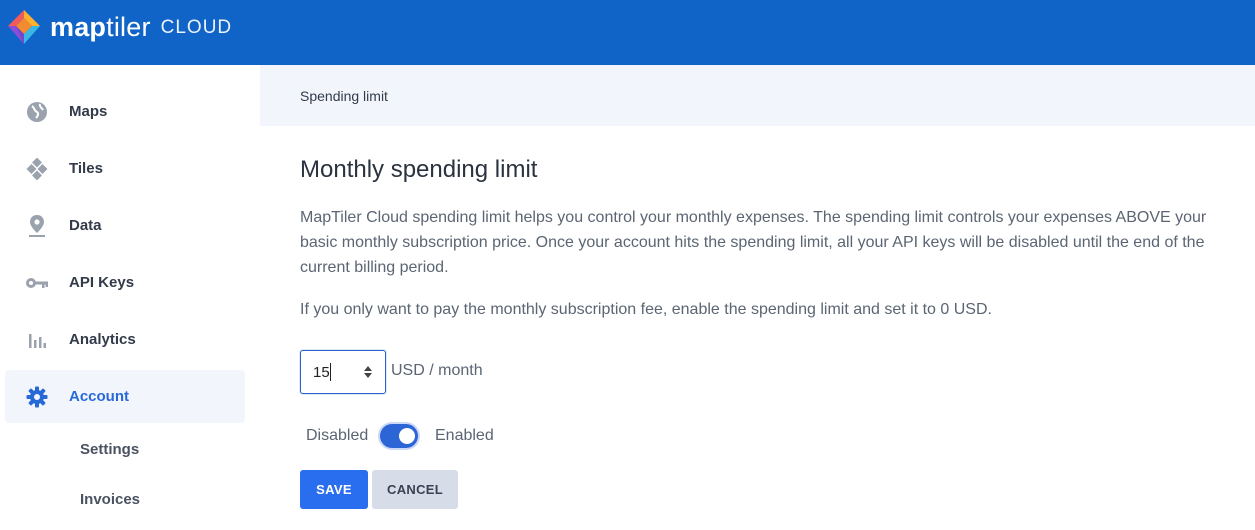 The height and width of the screenshot is (530, 1255). What do you see at coordinates (419, 169) in the screenshot?
I see `page-title: Monthly spending limit` at bounding box center [419, 169].